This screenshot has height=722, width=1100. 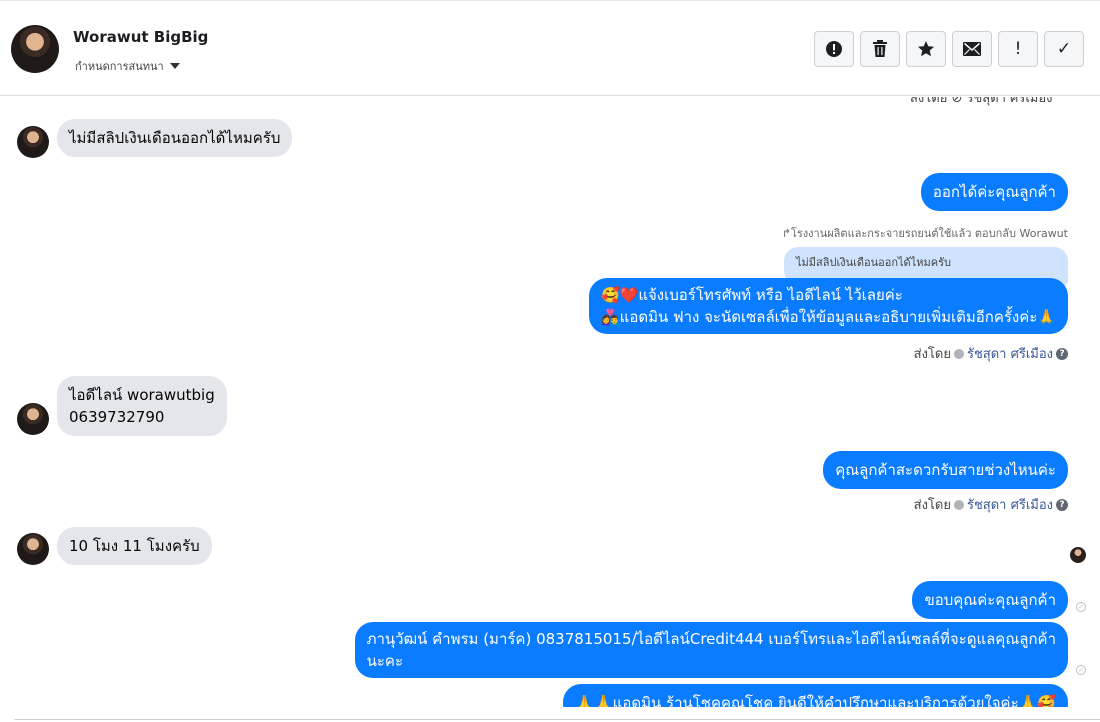 What do you see at coordinates (134, 546) in the screenshot?
I see `incoming-message: 10 โมง 11 โมงครับ` at bounding box center [134, 546].